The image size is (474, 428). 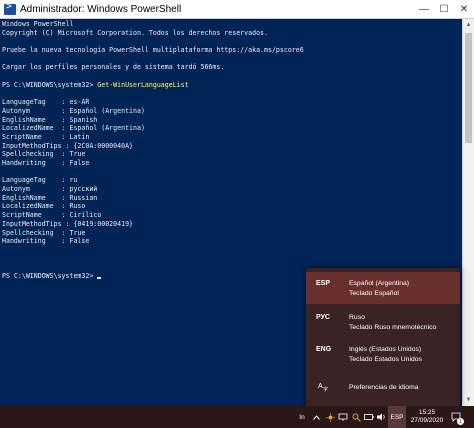 What do you see at coordinates (374, 293) in the screenshot?
I see `keyboard-name: Teclado Español` at bounding box center [374, 293].